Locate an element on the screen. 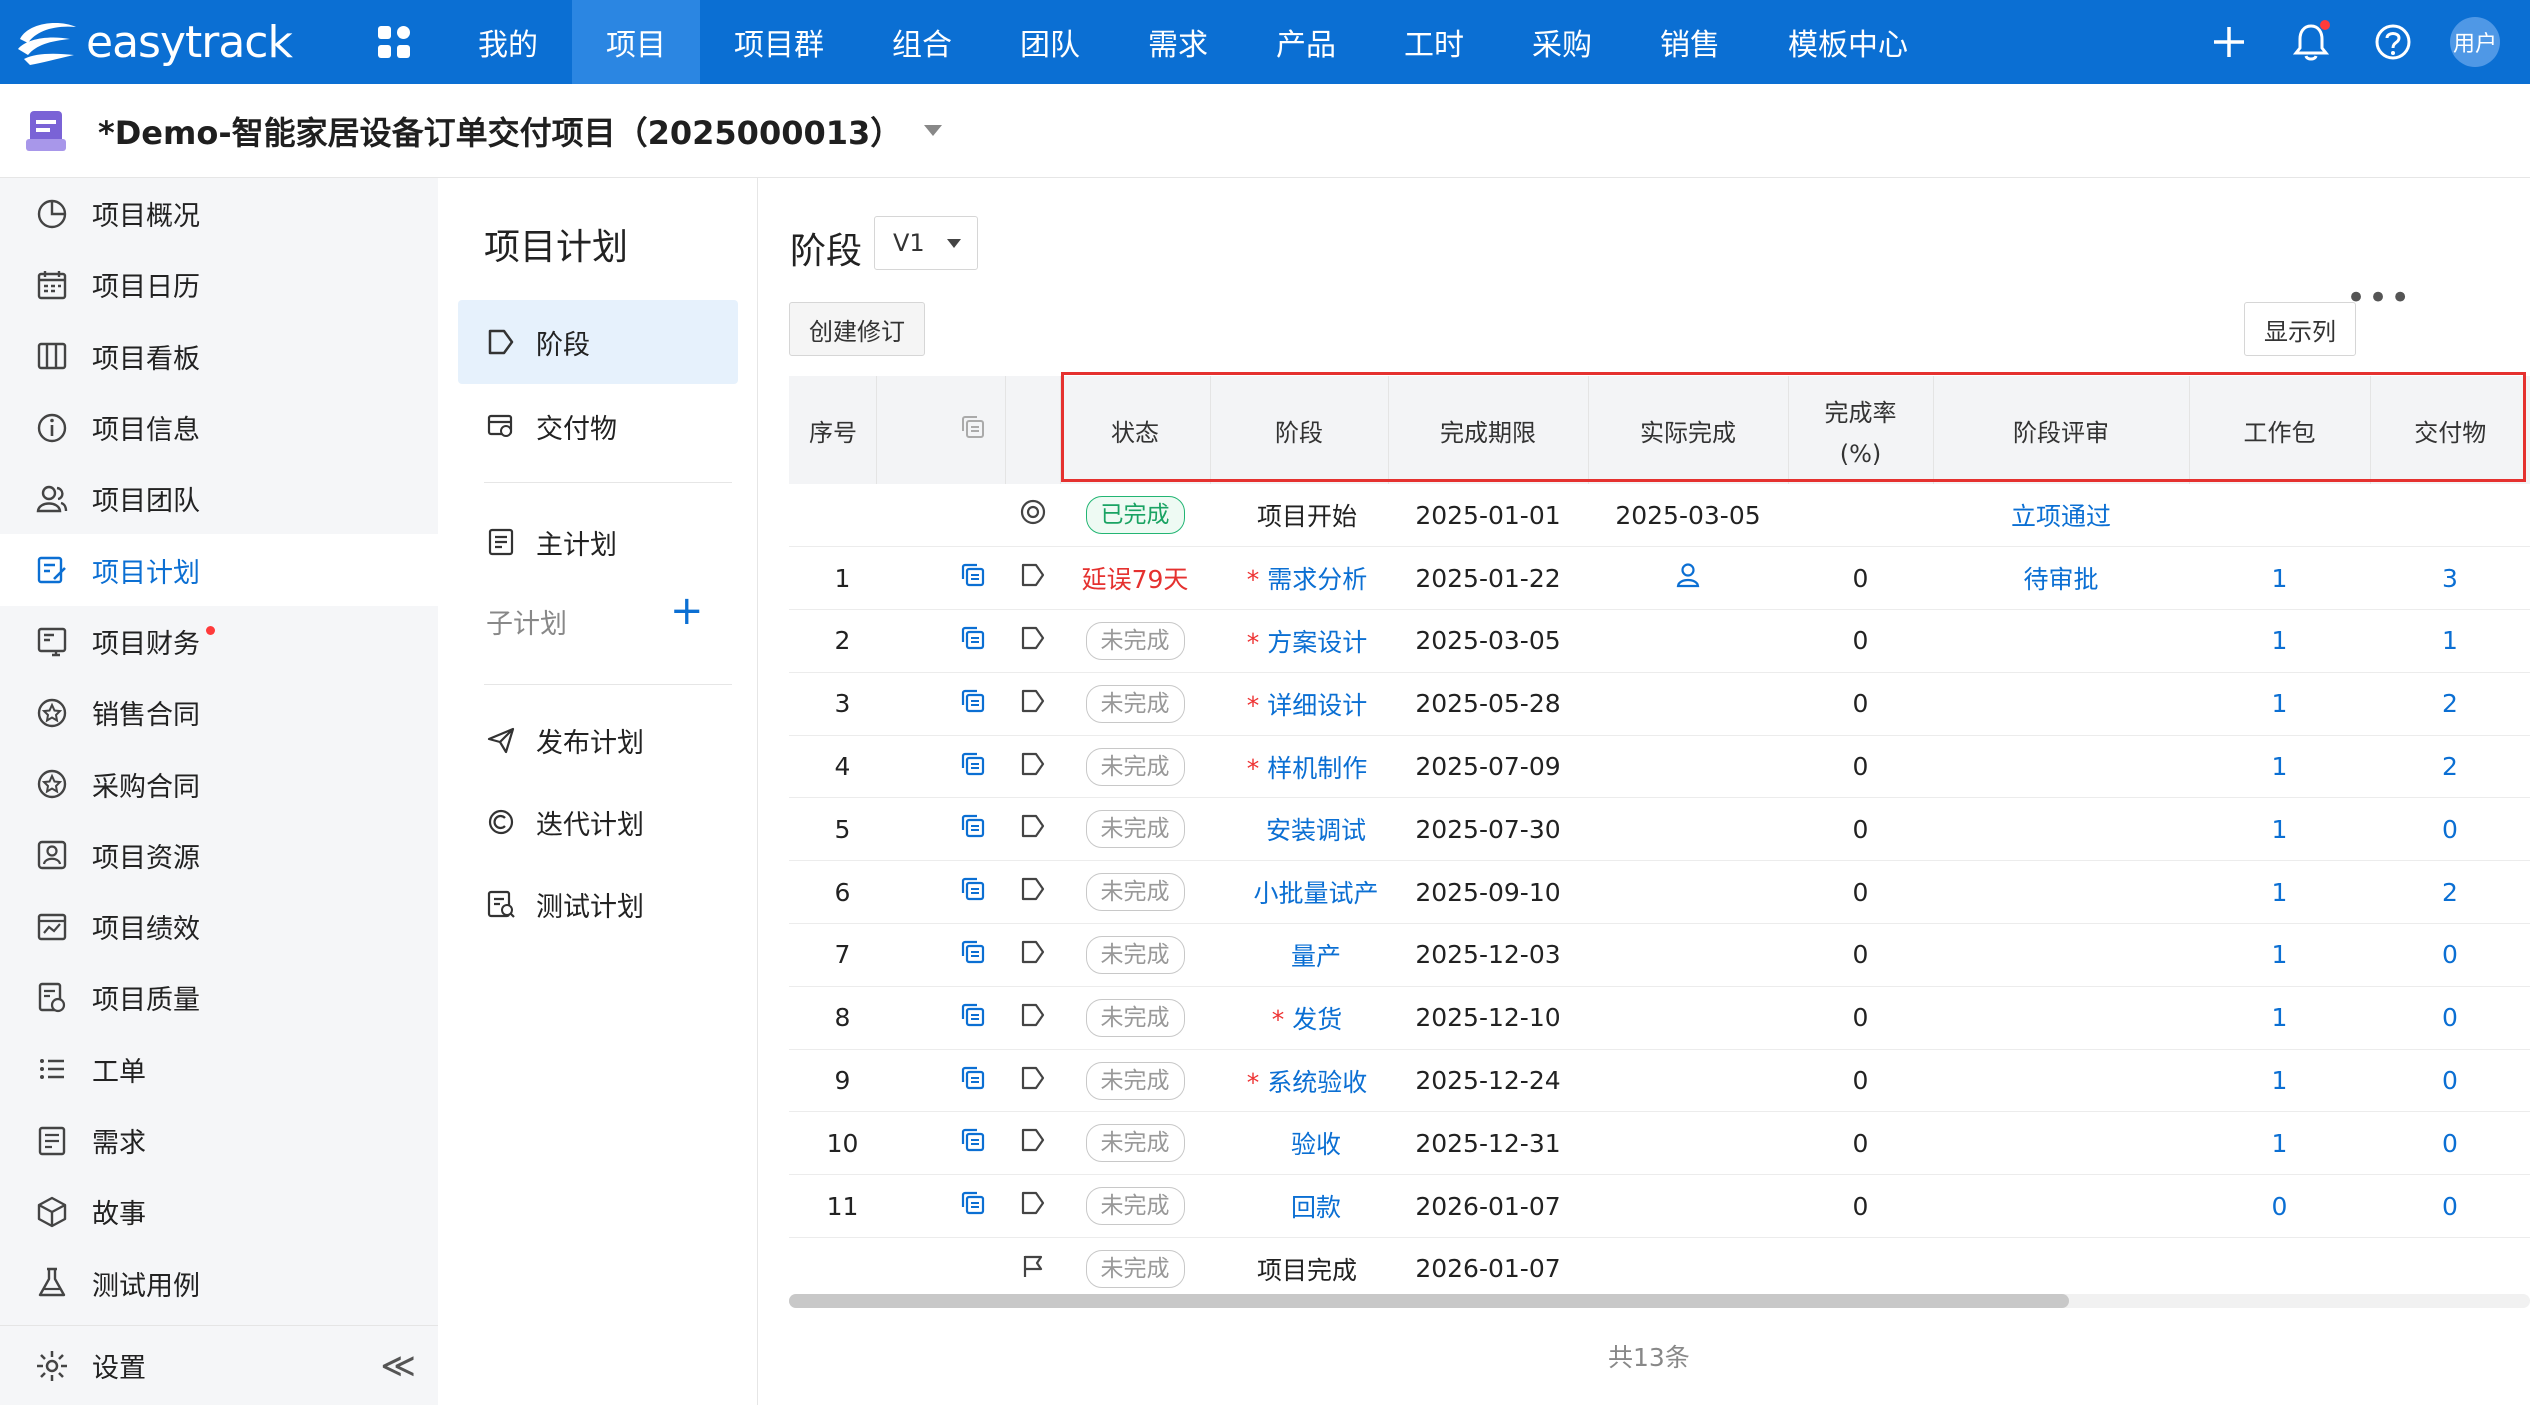 The image size is (2530, 1405). app-logo: easytrack is located at coordinates (165, 42).